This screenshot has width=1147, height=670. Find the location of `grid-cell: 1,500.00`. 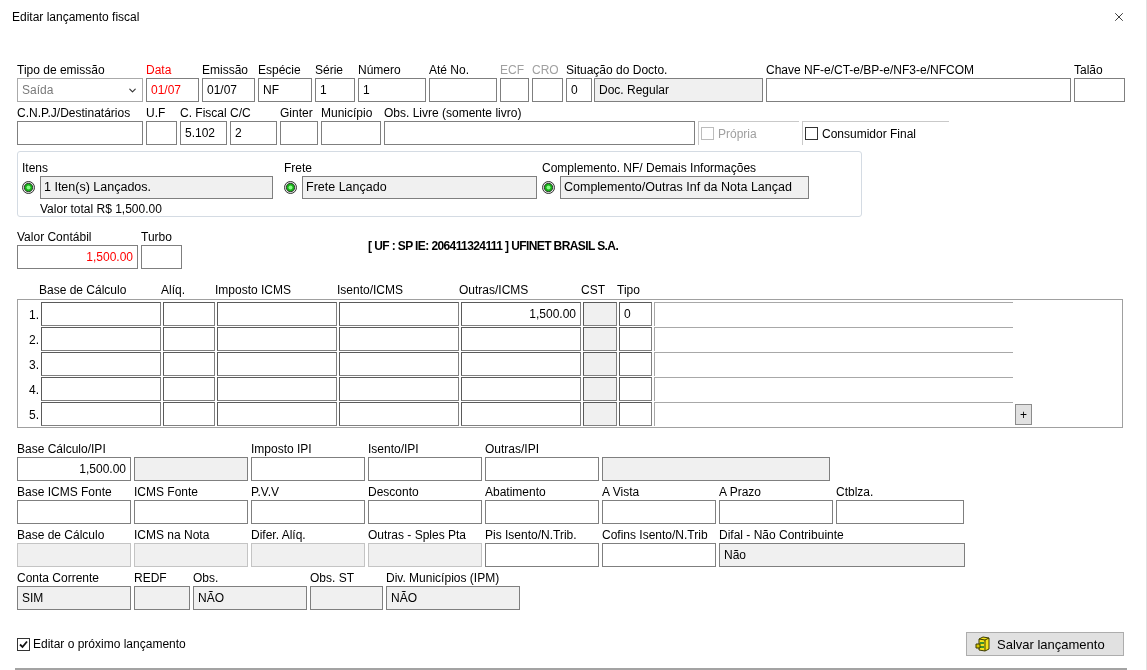

grid-cell: 1,500.00 is located at coordinates (521, 314).